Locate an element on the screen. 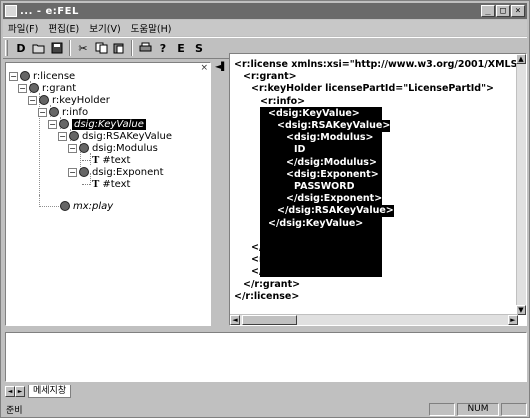 This screenshot has width=530, height=418. pane-close-icon: × is located at coordinates (204, 68).